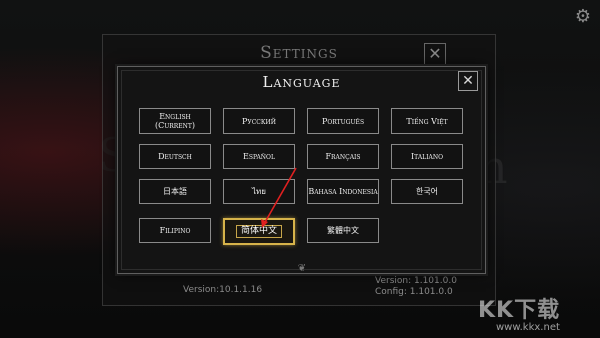  I want to click on dialog-ornament: ❦, so click(302, 268).